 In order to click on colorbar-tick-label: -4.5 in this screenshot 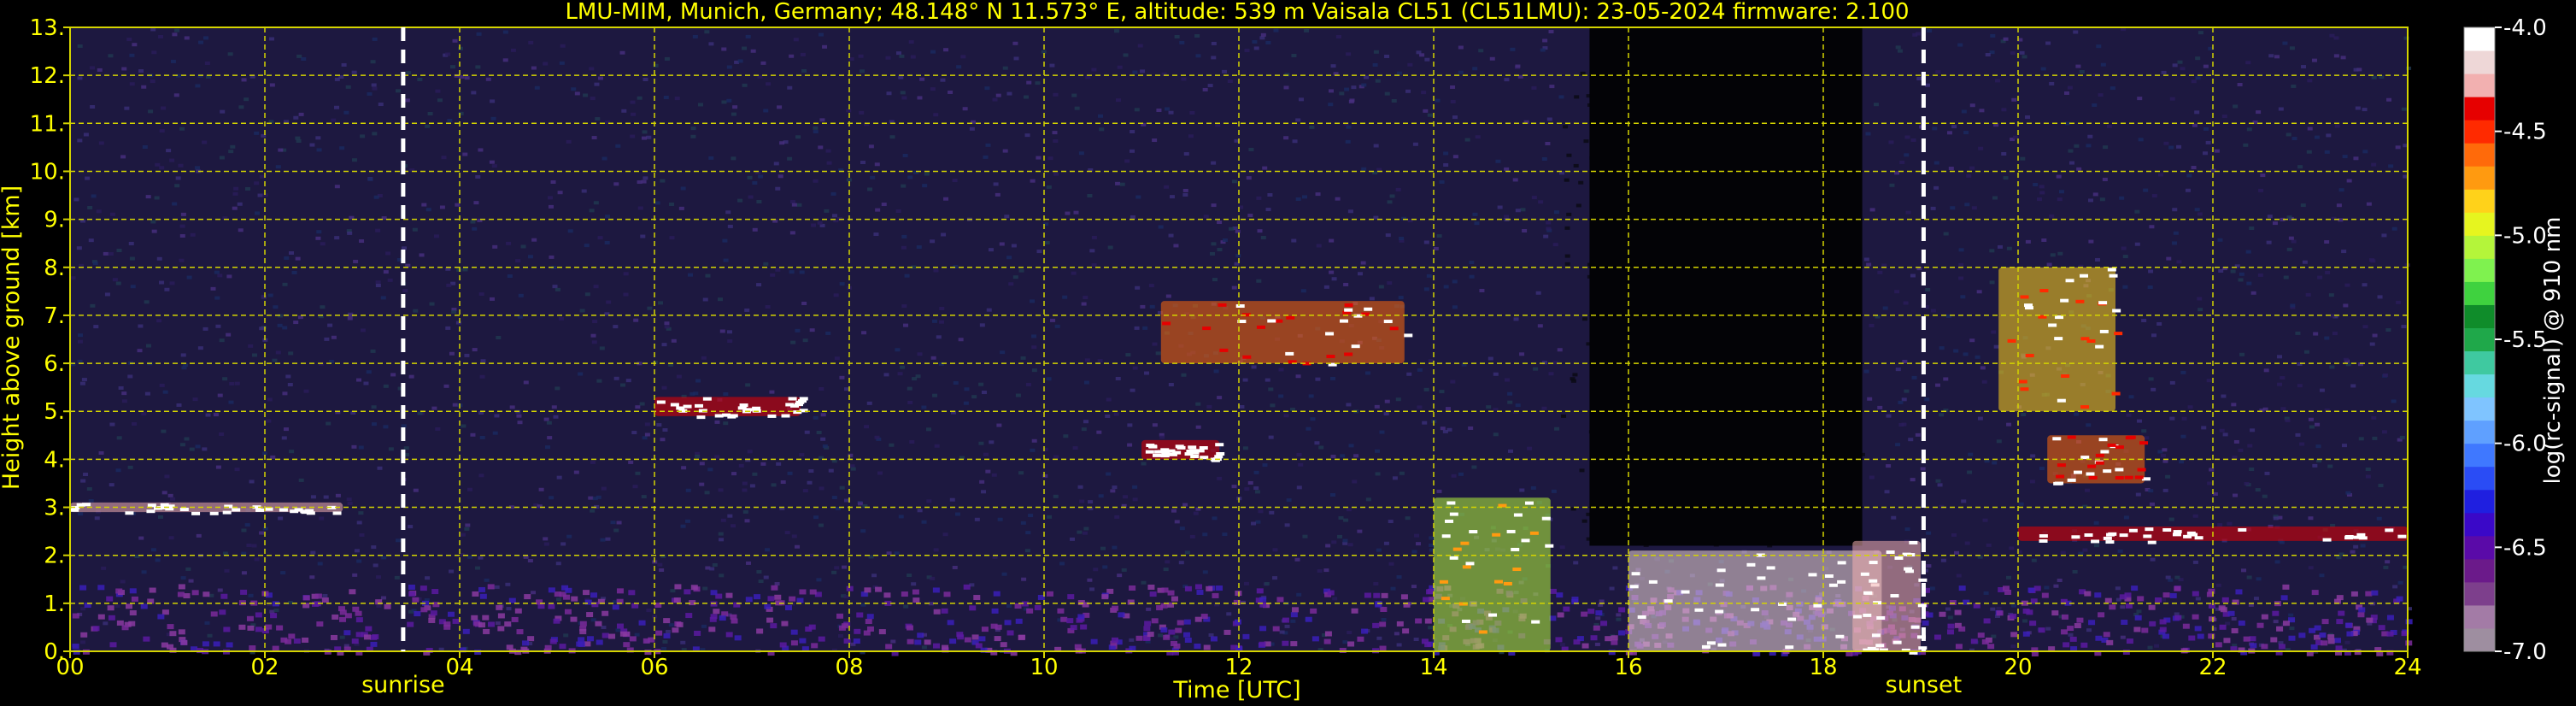, I will do `click(2525, 132)`.